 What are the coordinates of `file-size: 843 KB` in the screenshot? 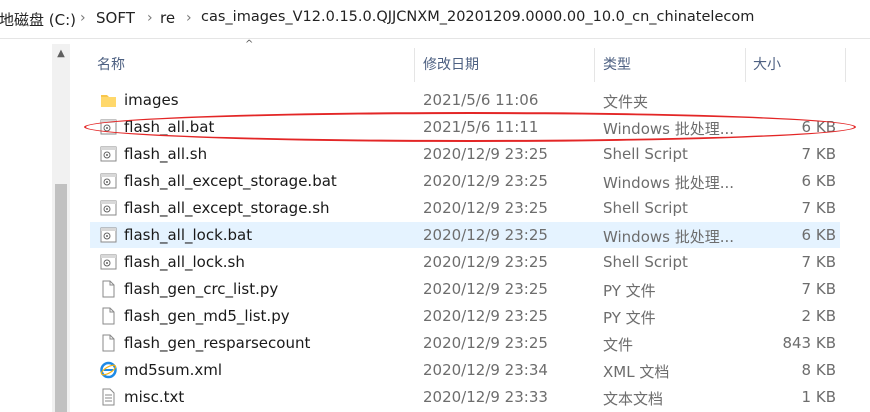 It's located at (809, 343).